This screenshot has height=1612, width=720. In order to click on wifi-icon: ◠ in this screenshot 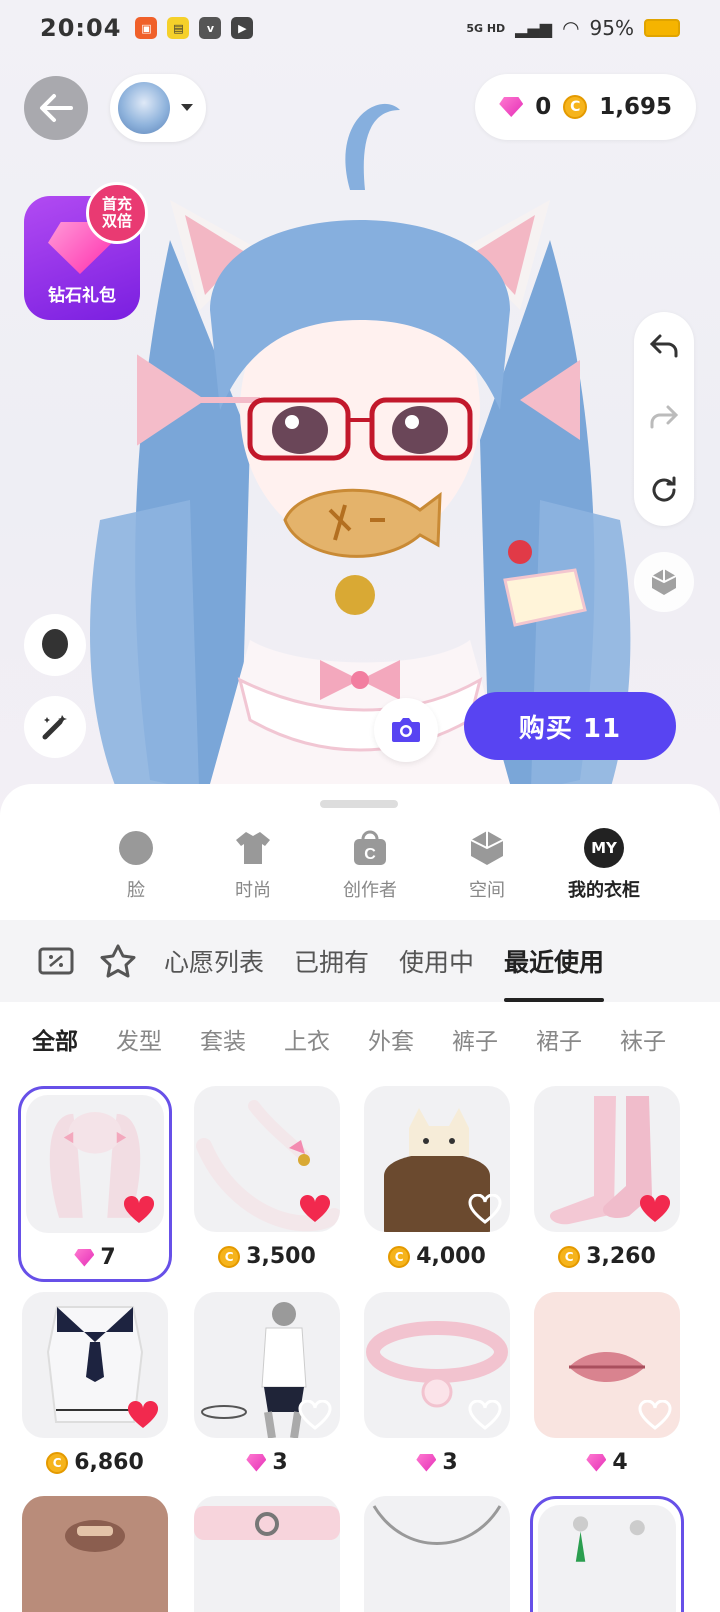, I will do `click(571, 28)`.